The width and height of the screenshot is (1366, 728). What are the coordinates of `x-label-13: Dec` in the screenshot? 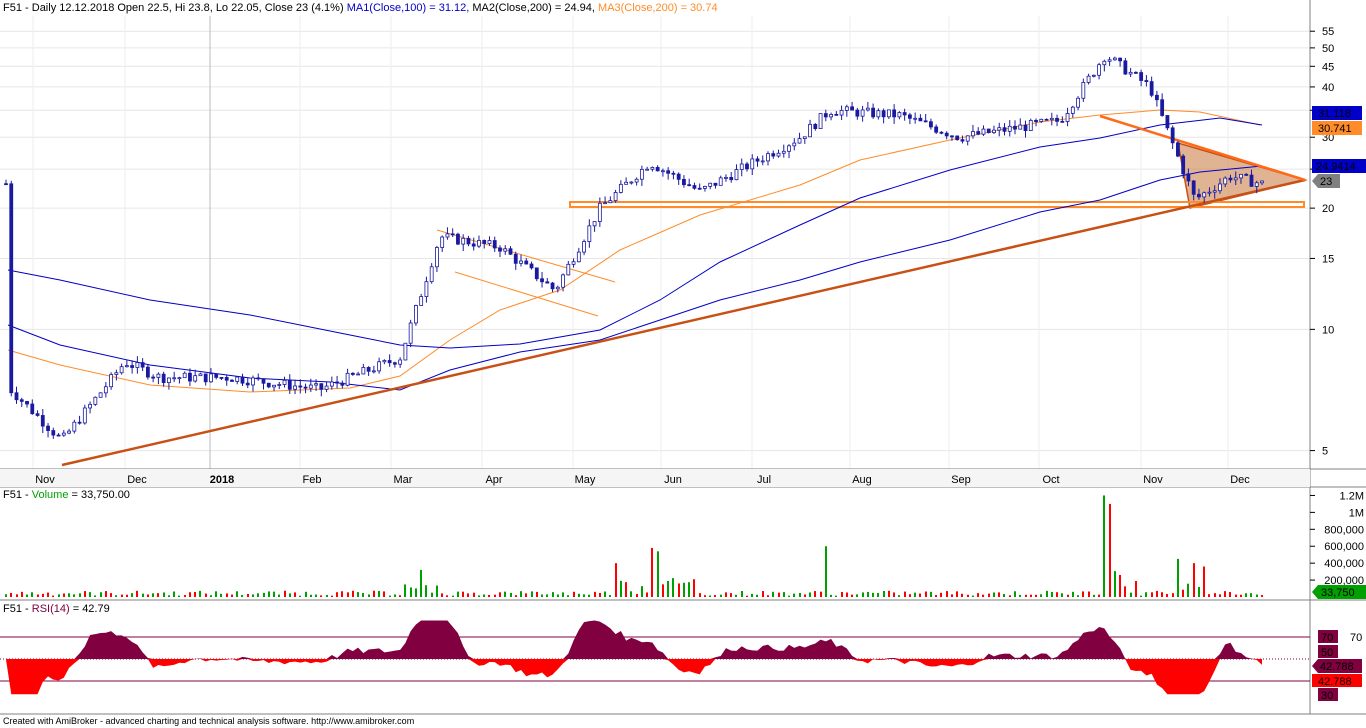 It's located at (1240, 480).